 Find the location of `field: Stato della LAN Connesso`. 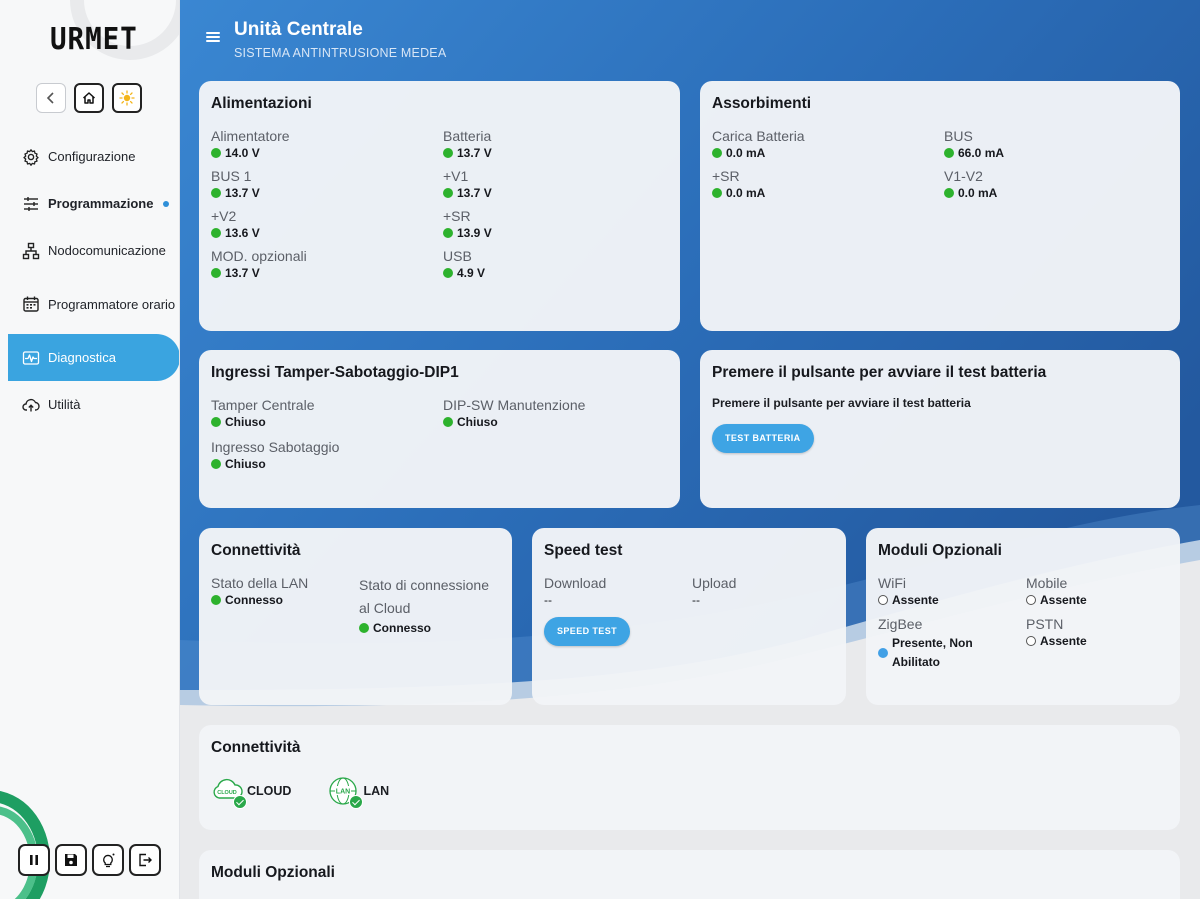

field: Stato della LAN Connesso is located at coordinates (285, 604).